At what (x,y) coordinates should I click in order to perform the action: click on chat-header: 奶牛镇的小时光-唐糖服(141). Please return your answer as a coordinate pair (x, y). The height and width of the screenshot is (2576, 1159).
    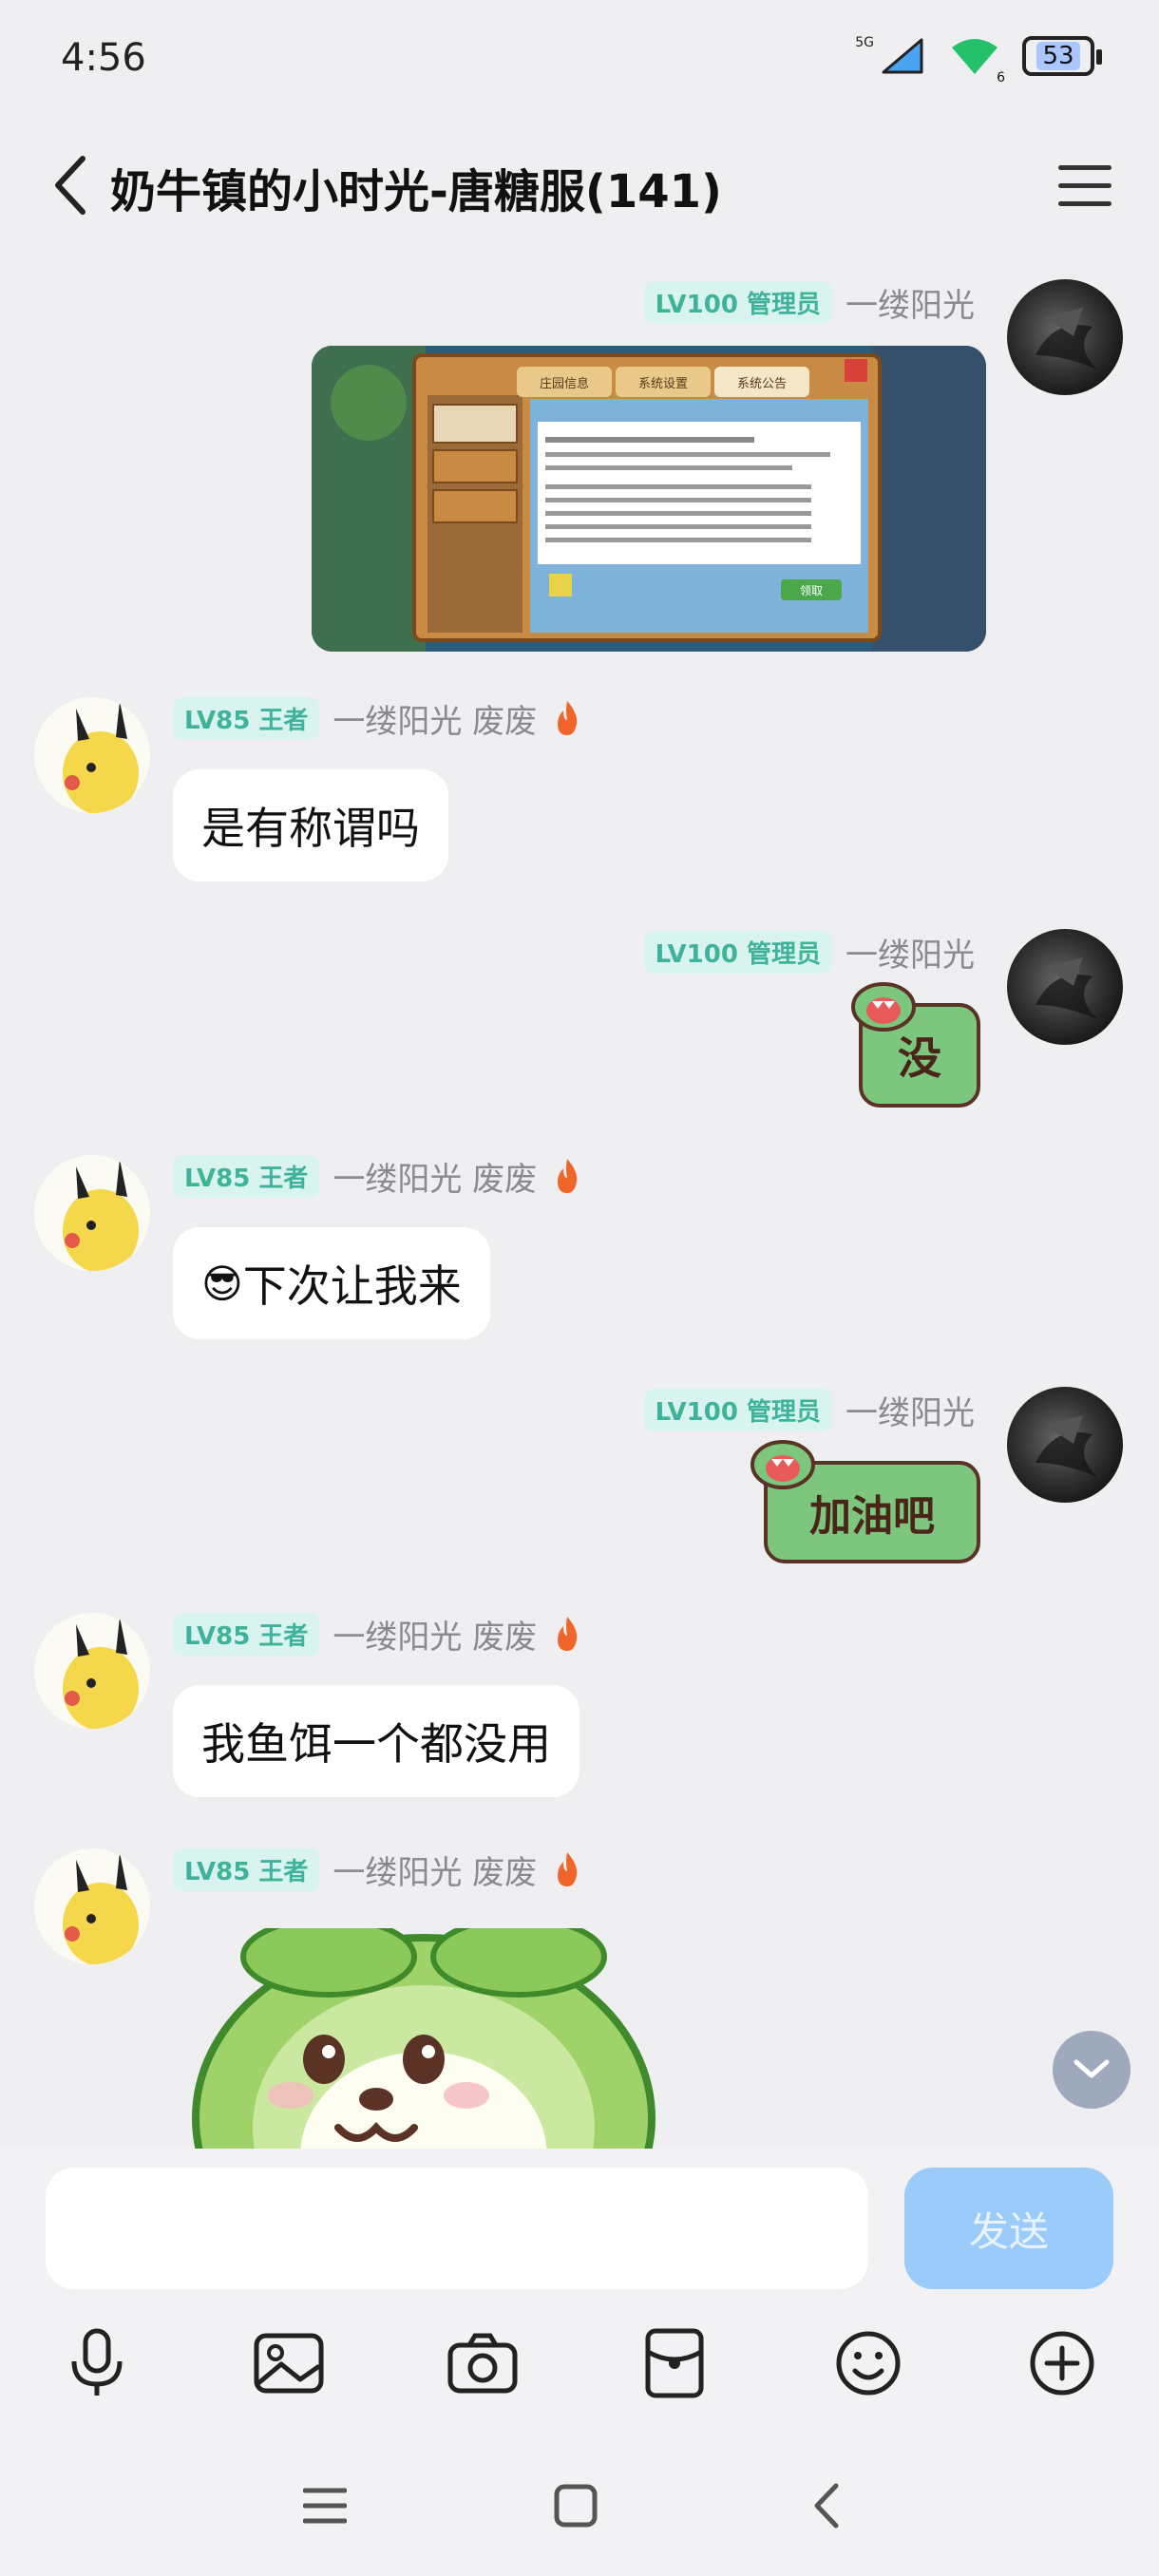
    Looking at the image, I should click on (579, 185).